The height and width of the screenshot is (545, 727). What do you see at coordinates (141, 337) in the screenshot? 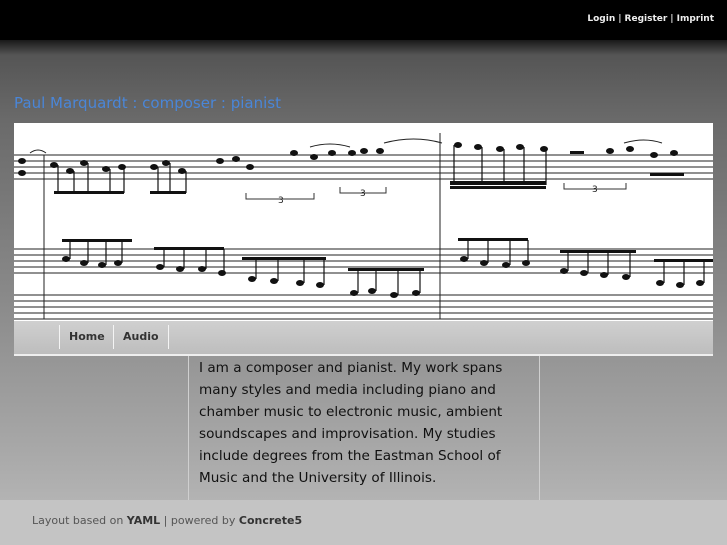
I see `nav-audio: Audio` at bounding box center [141, 337].